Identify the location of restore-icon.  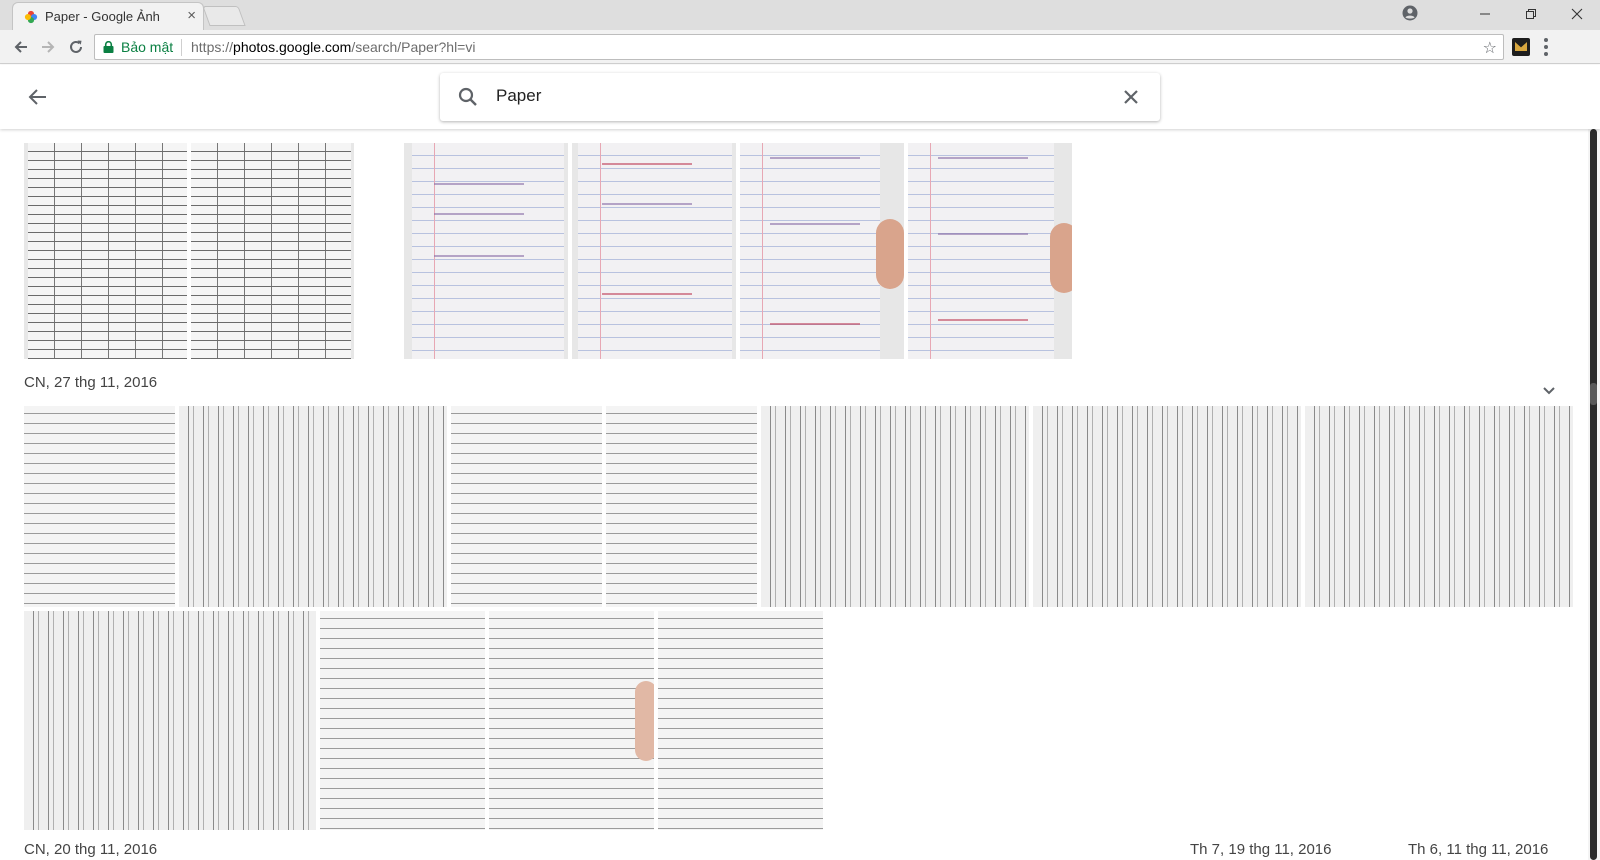
(1531, 14).